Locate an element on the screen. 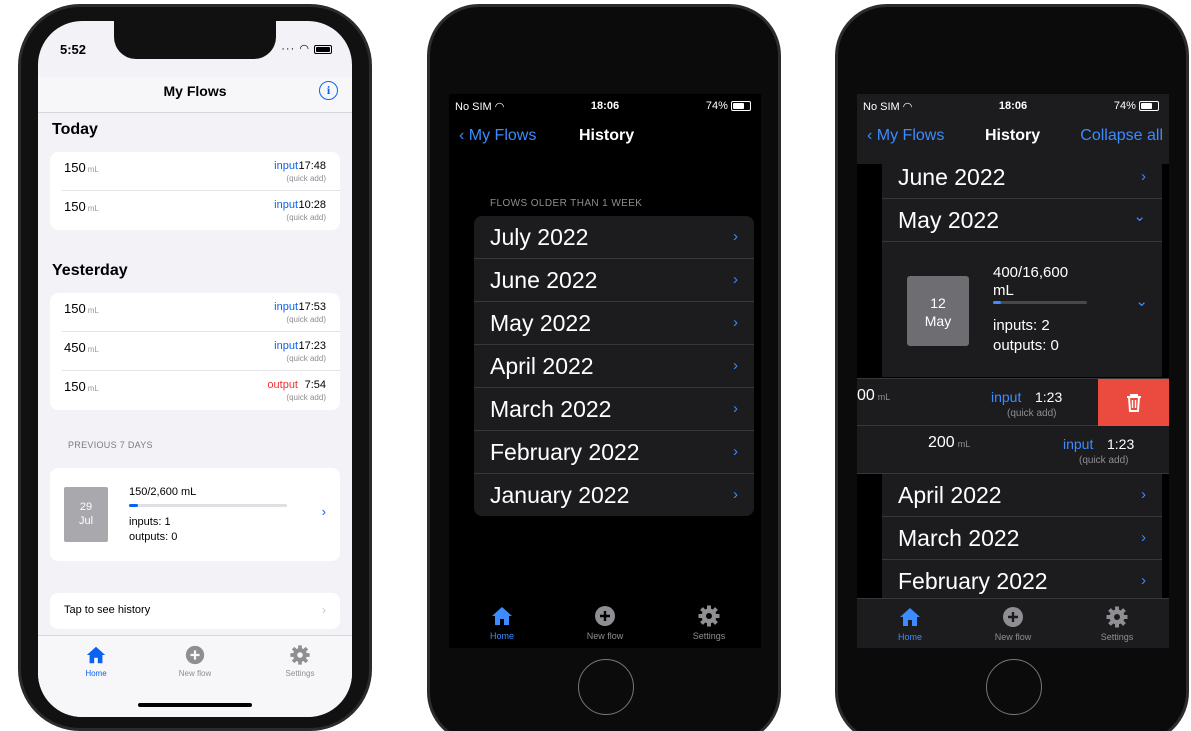  day-badge: 29 Jul is located at coordinates (86, 514).